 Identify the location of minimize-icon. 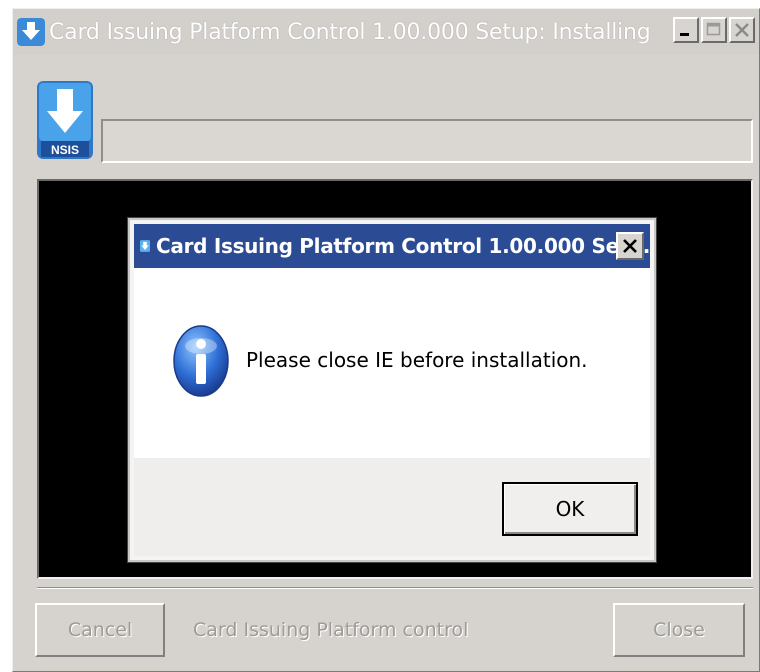
(684, 34).